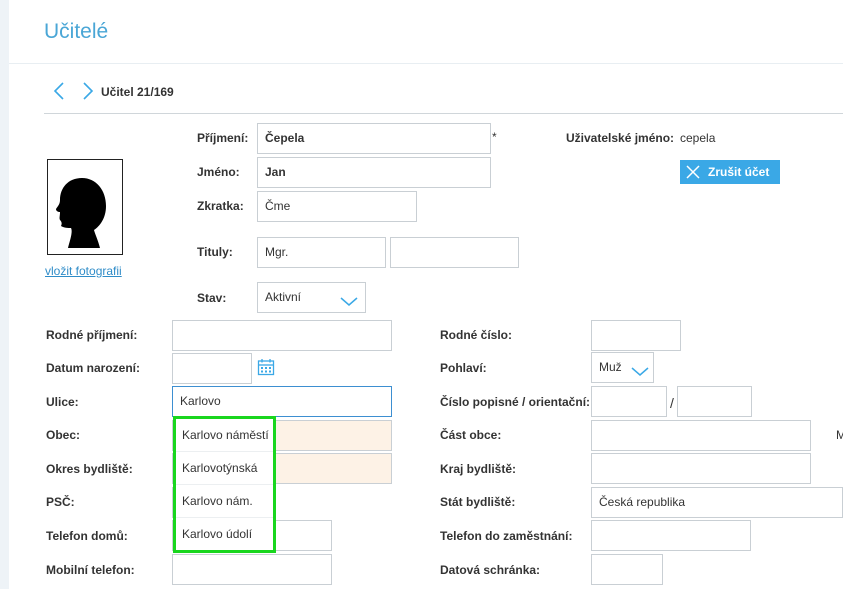  I want to click on chevron-left-icon, so click(60, 91).